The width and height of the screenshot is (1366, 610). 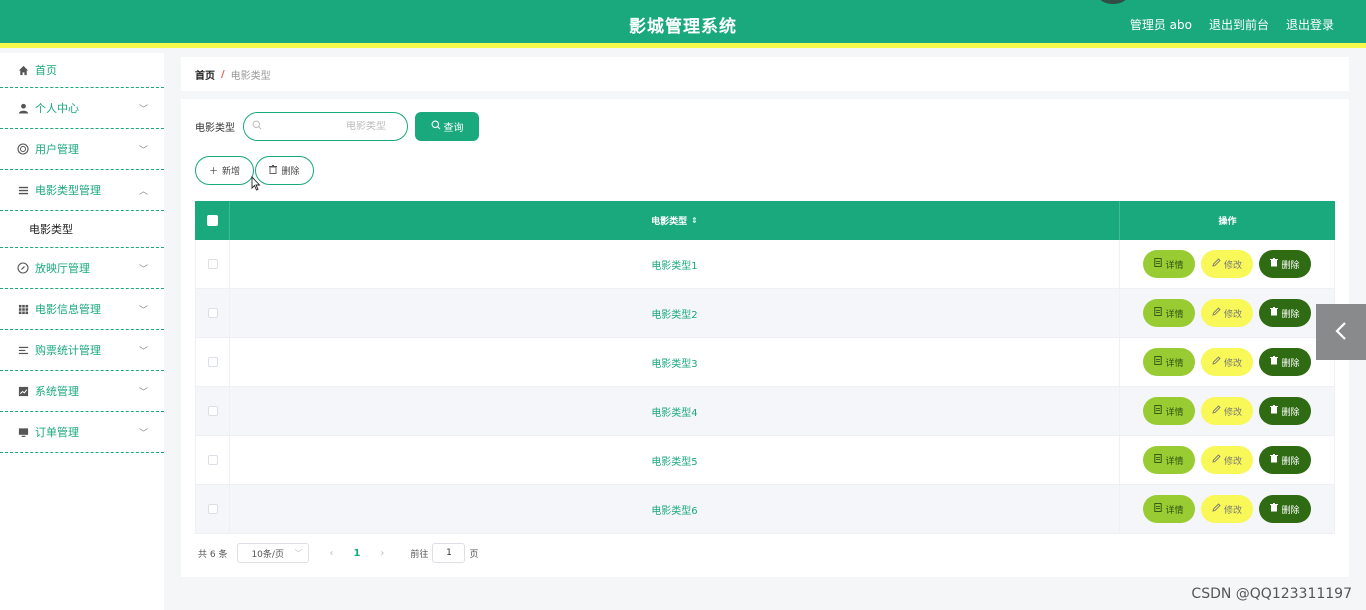 What do you see at coordinates (23, 309) in the screenshot?
I see `grid-icon` at bounding box center [23, 309].